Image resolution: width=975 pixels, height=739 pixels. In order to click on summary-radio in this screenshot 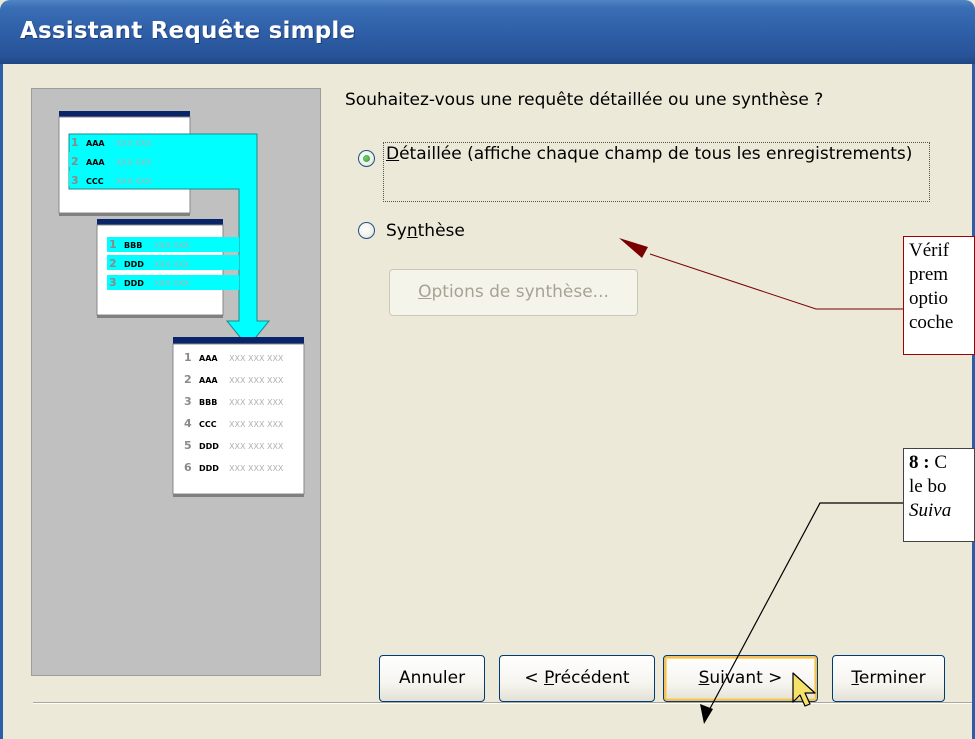, I will do `click(366, 230)`.